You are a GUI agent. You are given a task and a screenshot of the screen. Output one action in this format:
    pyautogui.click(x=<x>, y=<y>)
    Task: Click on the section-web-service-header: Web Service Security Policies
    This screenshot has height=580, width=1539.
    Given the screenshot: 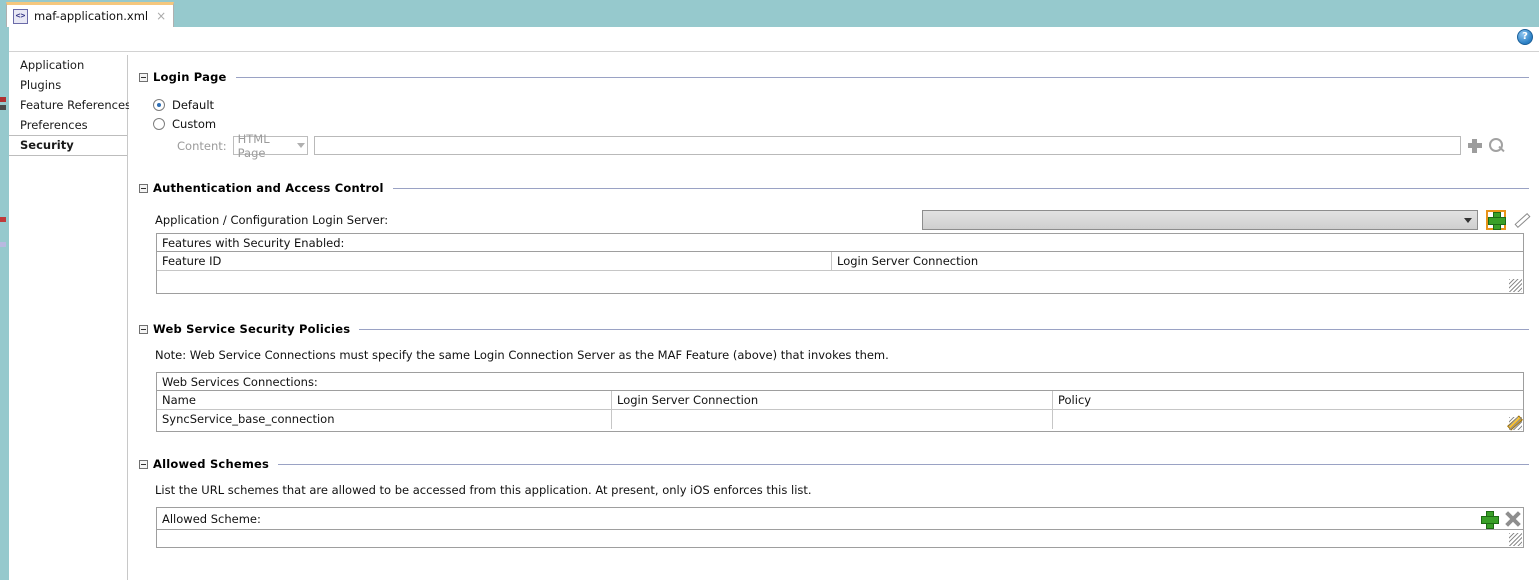 What is the action you would take?
    pyautogui.click(x=834, y=329)
    